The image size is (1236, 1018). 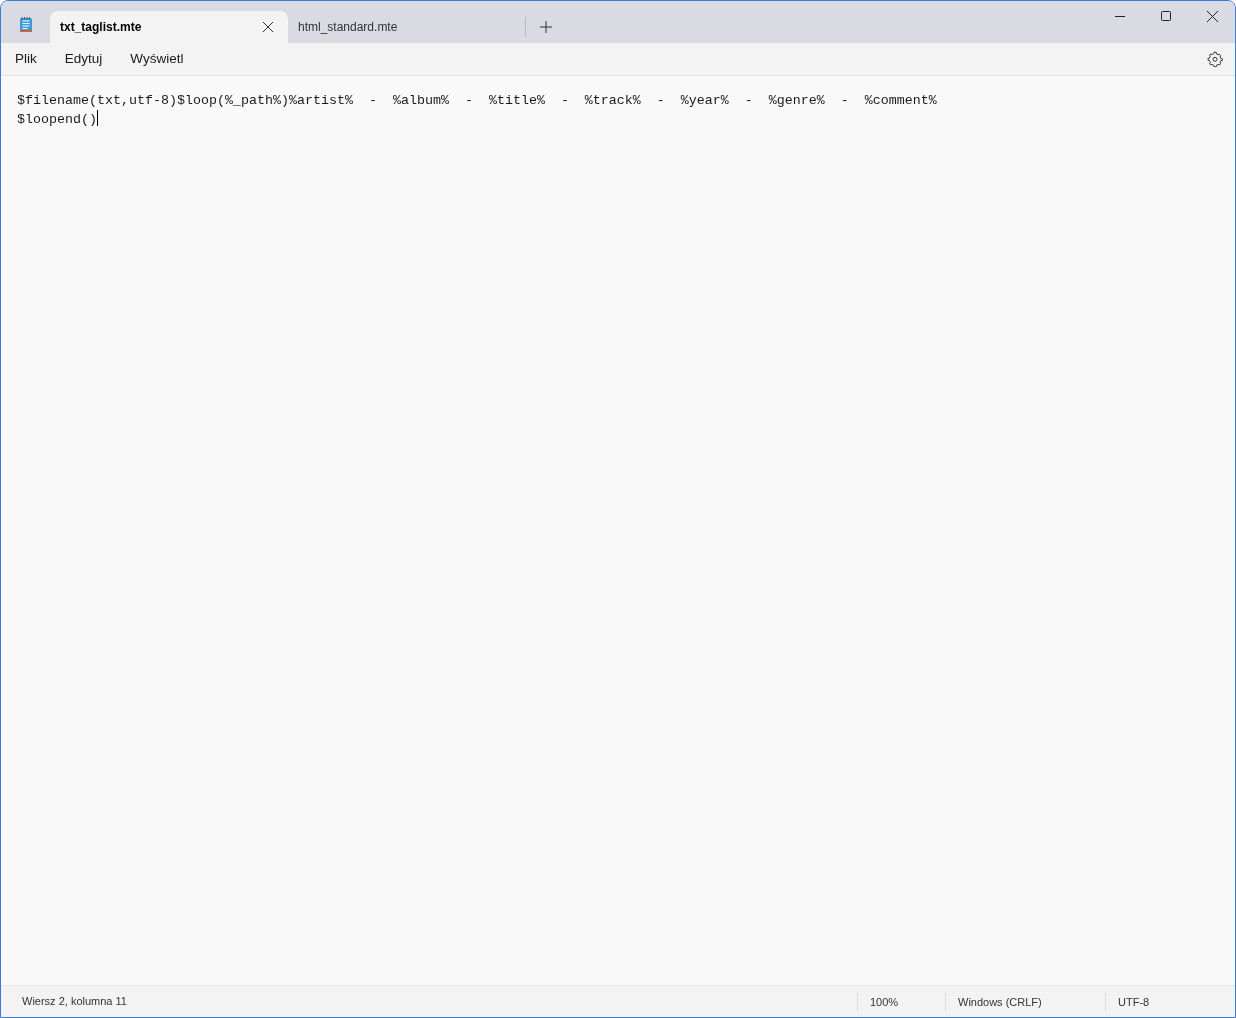 What do you see at coordinates (26, 24) in the screenshot?
I see `notepad-icon` at bounding box center [26, 24].